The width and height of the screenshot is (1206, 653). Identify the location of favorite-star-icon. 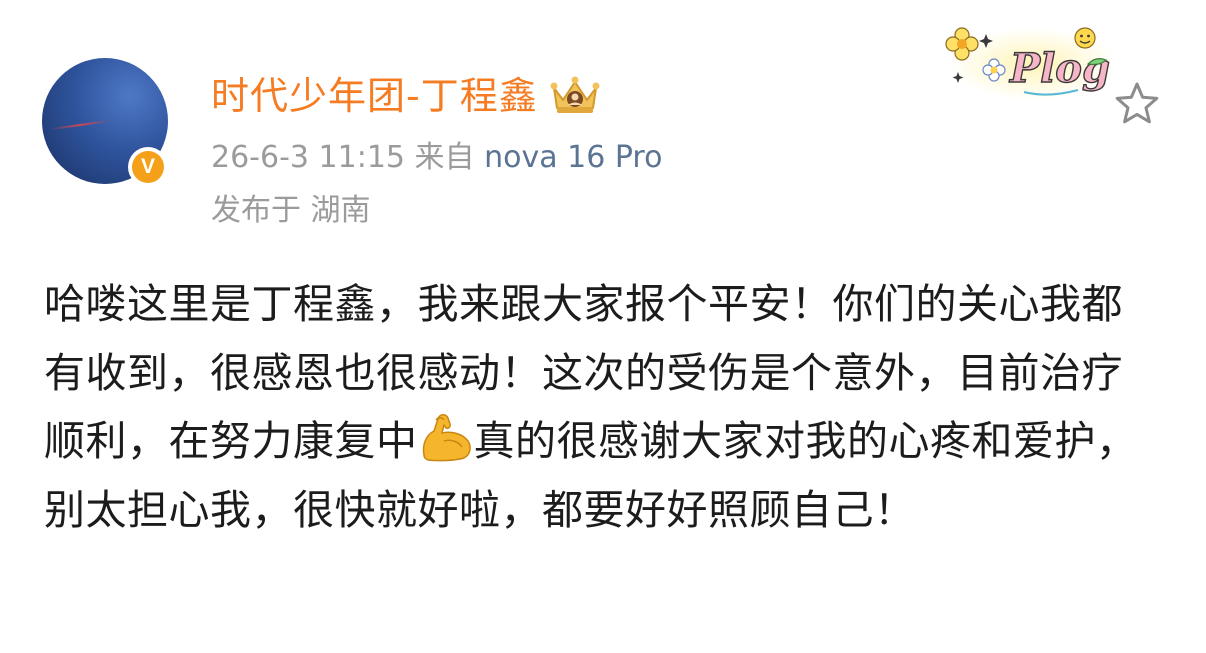
(1137, 104).